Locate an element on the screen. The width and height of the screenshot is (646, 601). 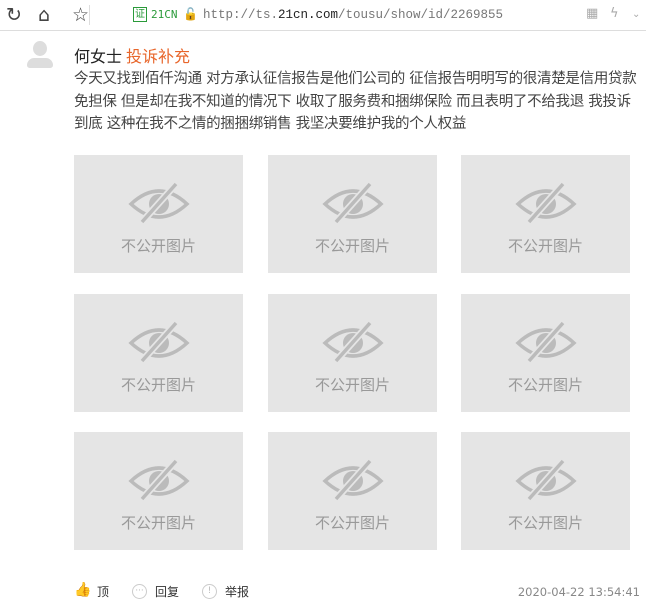
avatar is located at coordinates (40, 55).